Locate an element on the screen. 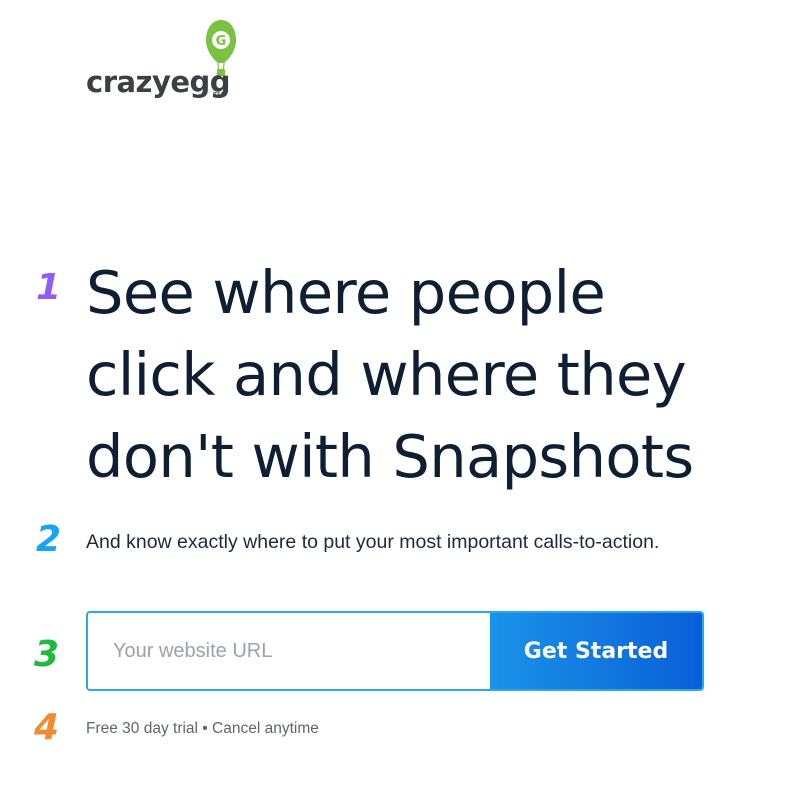 The image size is (794, 786). logo-trademark: TM is located at coordinates (218, 95).